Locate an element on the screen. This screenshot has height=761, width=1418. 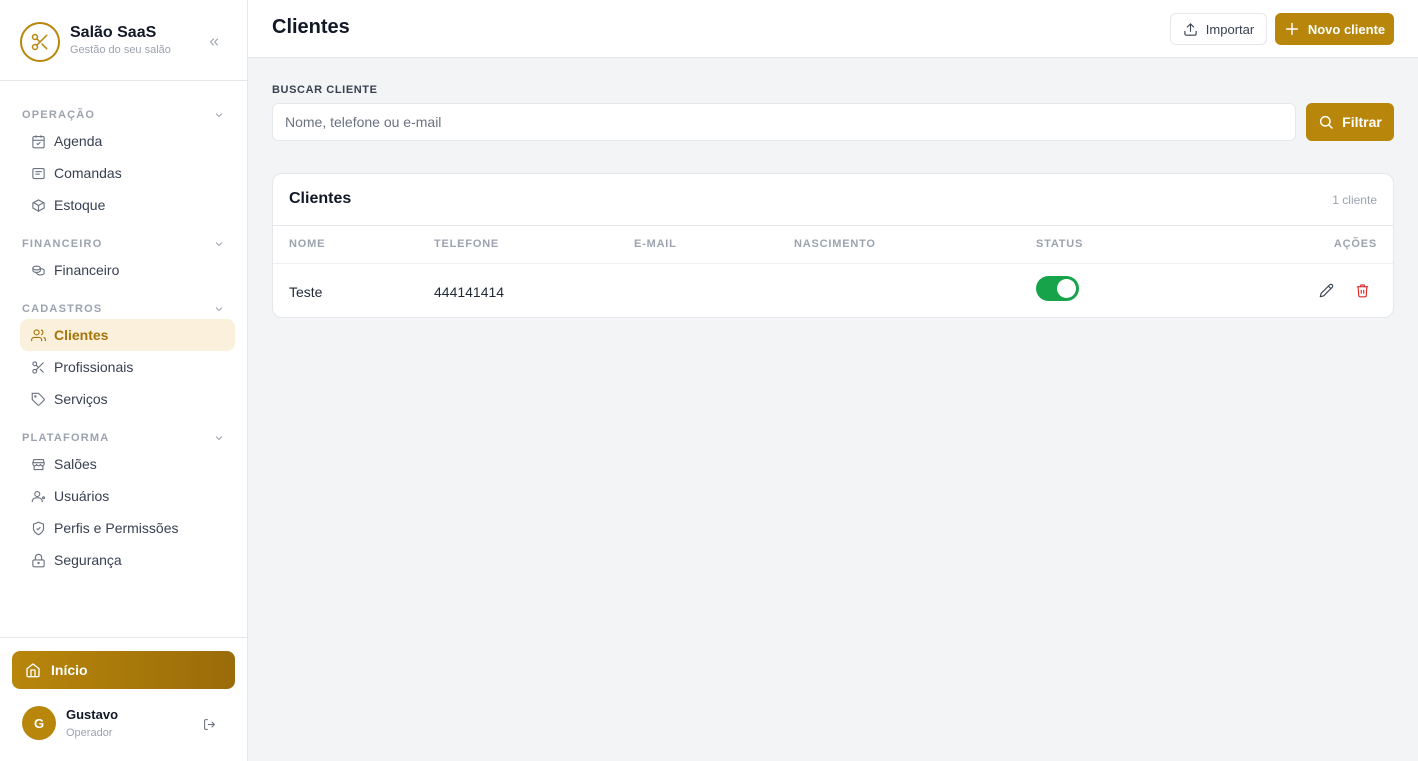
delete-trash-icon is located at coordinates (1362, 290).